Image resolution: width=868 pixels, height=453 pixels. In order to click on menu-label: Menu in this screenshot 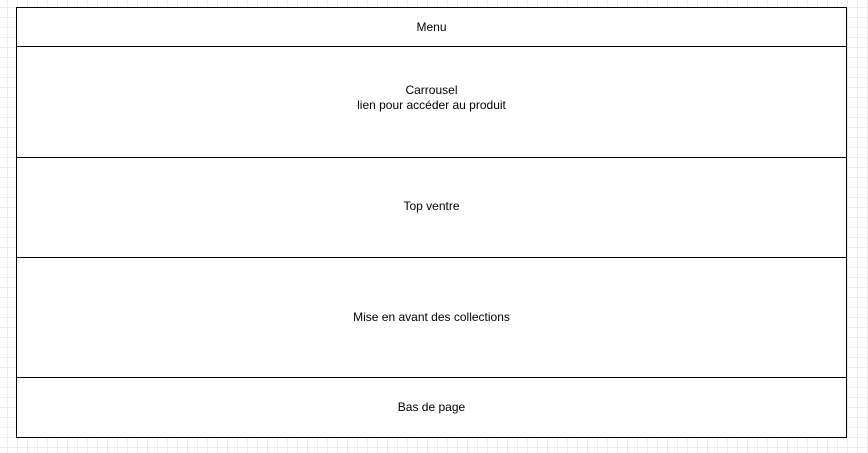, I will do `click(431, 26)`.